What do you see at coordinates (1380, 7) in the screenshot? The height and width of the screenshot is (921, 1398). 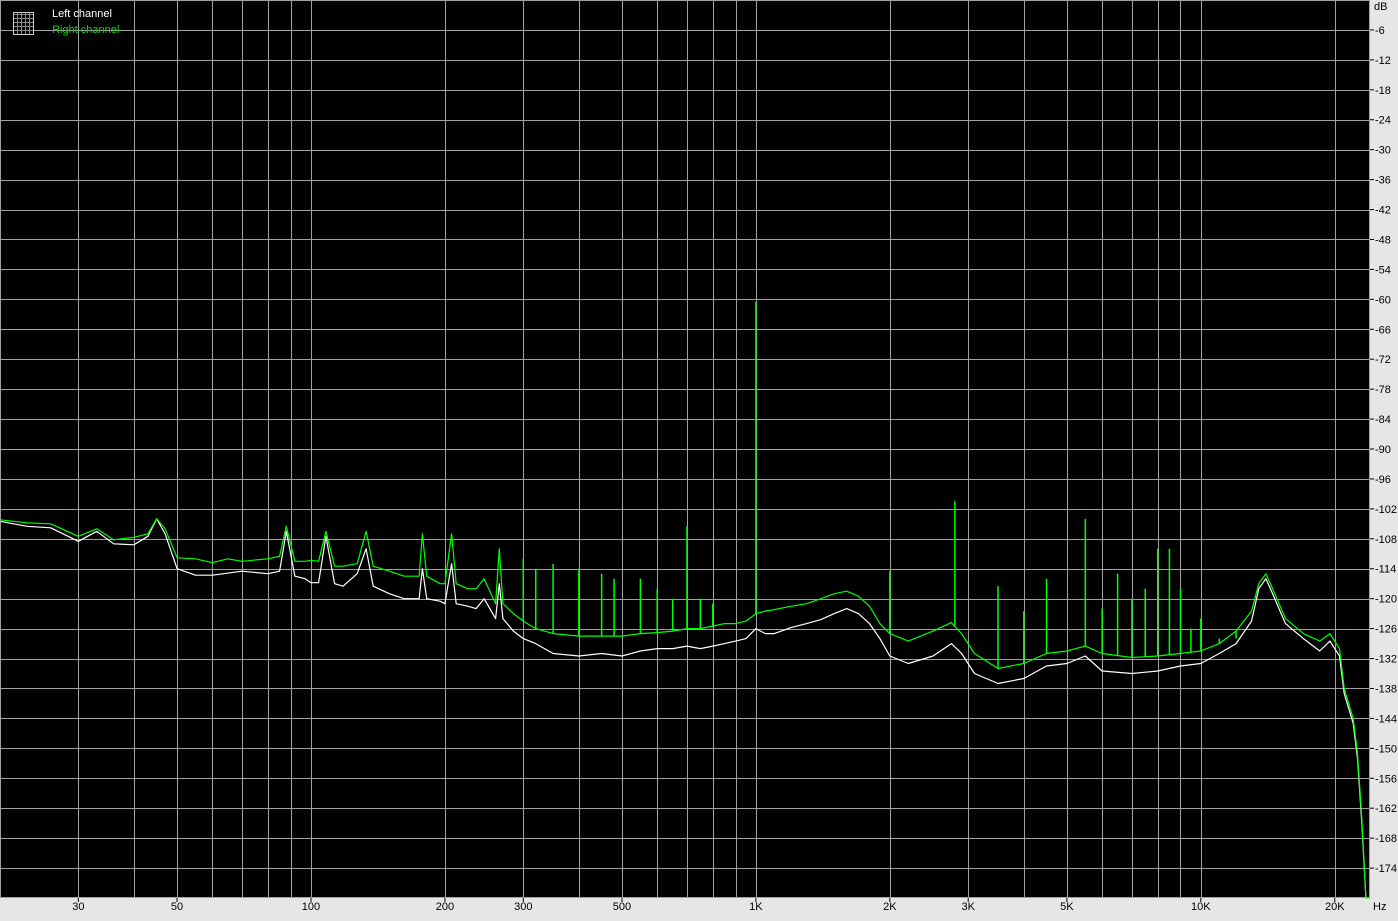 I see `y-axis-unit: dB` at bounding box center [1380, 7].